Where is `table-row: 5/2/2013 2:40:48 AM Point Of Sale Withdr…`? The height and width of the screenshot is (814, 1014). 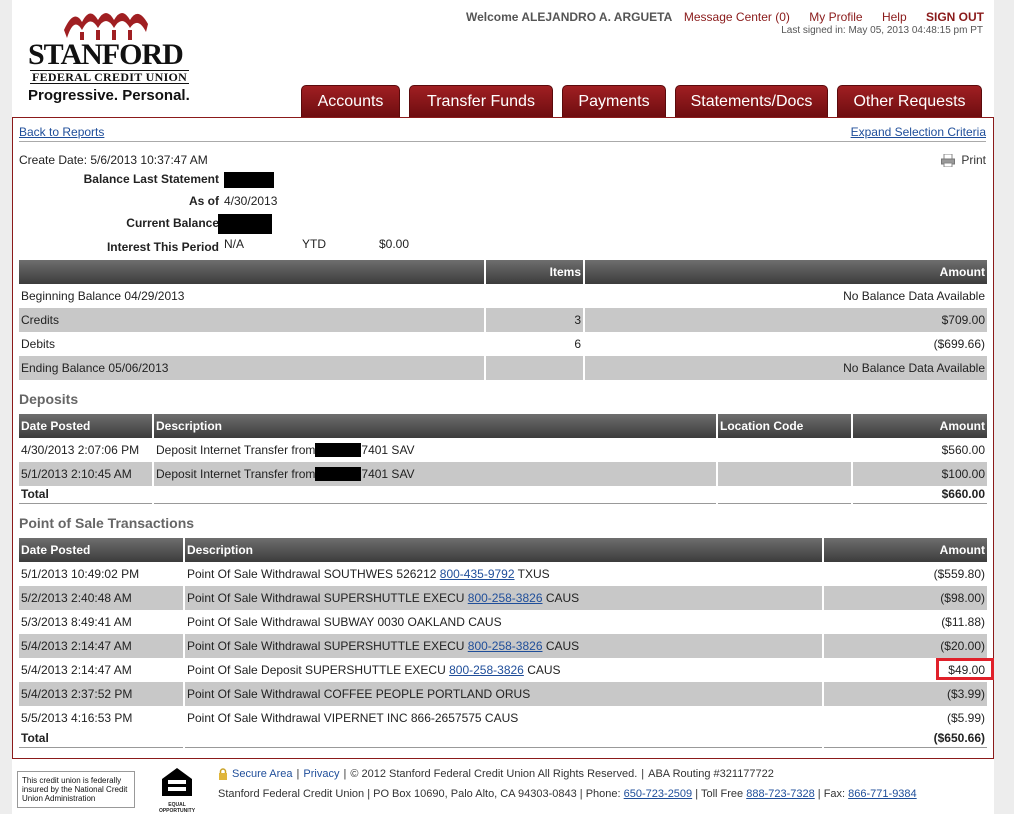 table-row: 5/2/2013 2:40:48 AM Point Of Sale Withdr… is located at coordinates (503, 598).